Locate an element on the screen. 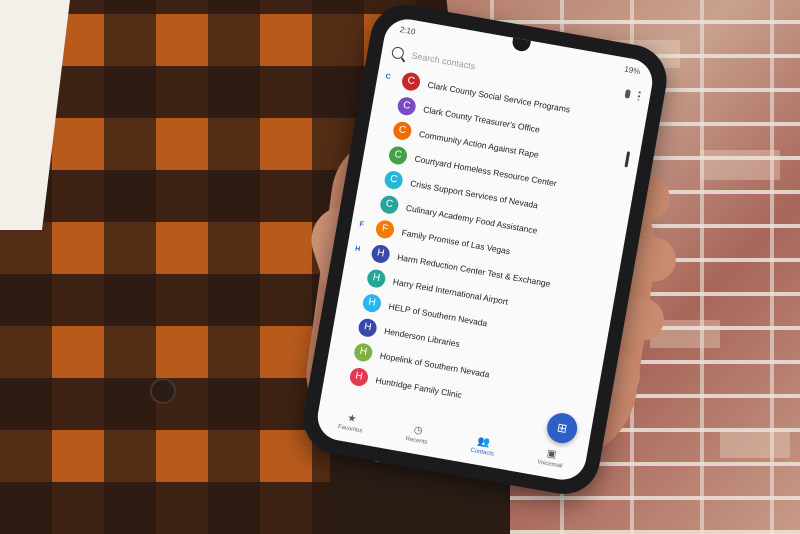 Image resolution: width=800 pixels, height=534 pixels. nav-label: Recents is located at coordinates (416, 440).